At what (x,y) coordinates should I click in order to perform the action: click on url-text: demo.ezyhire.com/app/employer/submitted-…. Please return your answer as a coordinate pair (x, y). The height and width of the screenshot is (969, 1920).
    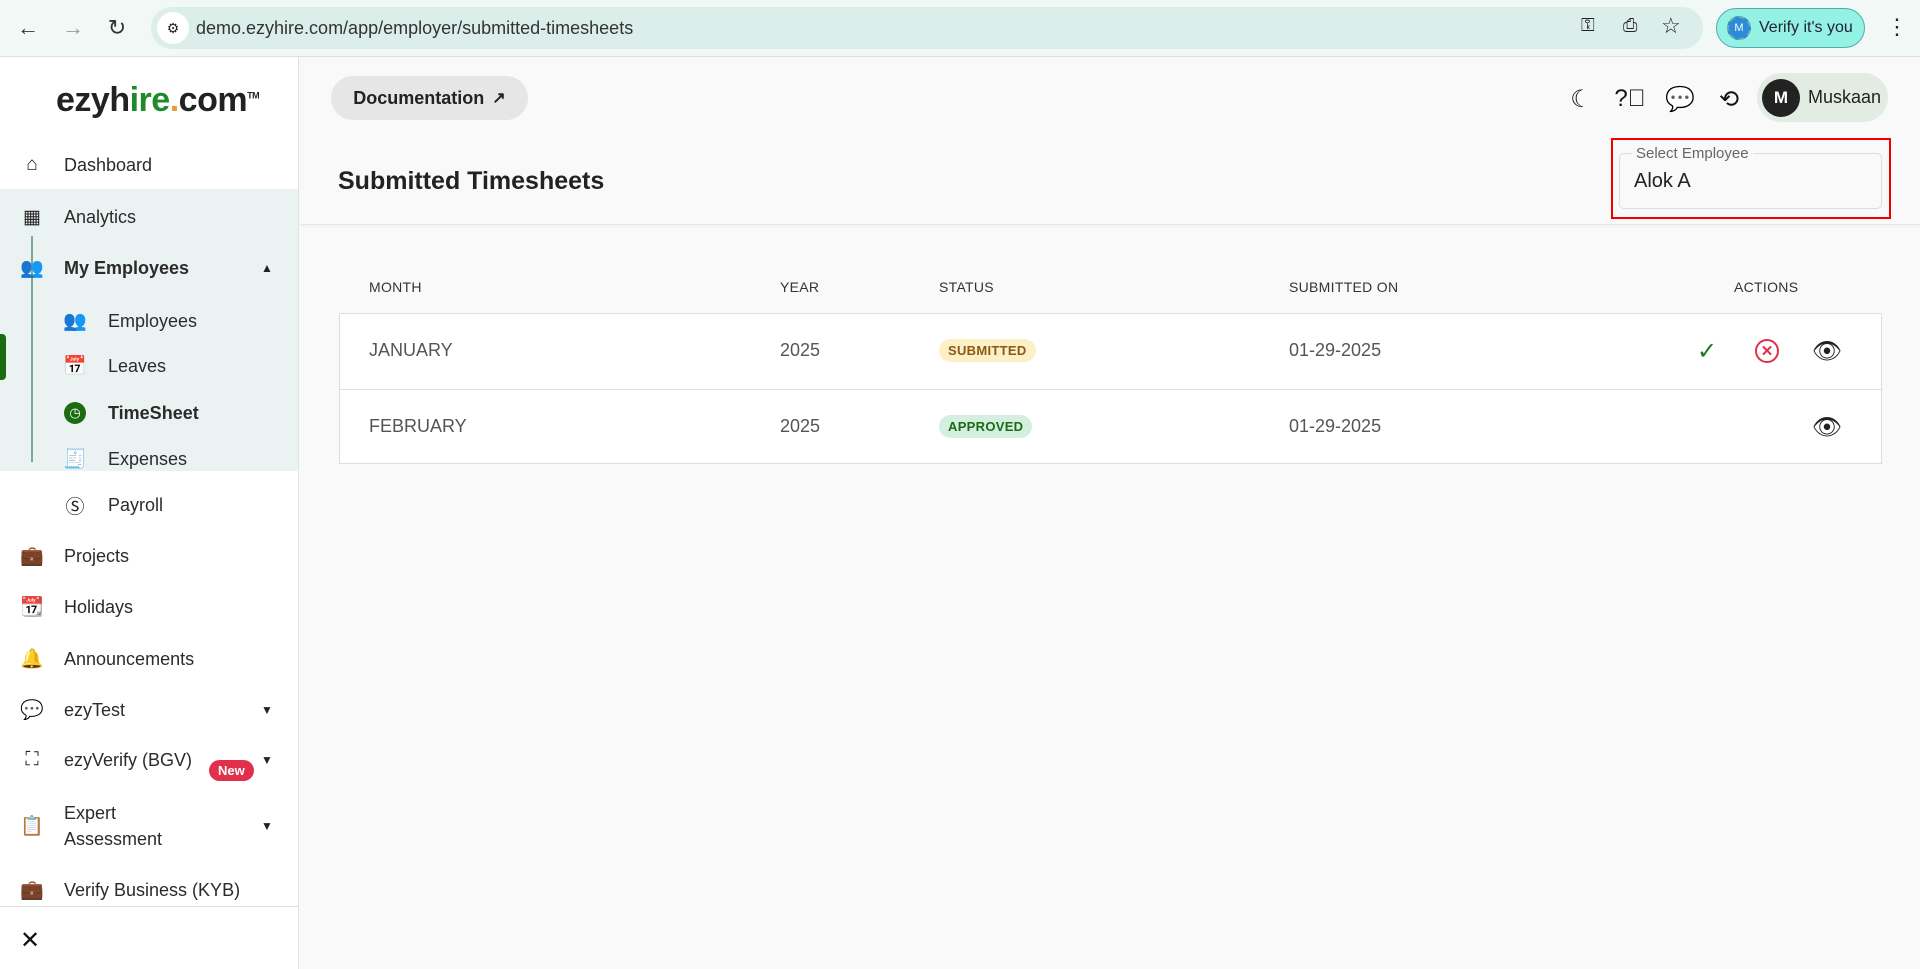
    Looking at the image, I should click on (415, 28).